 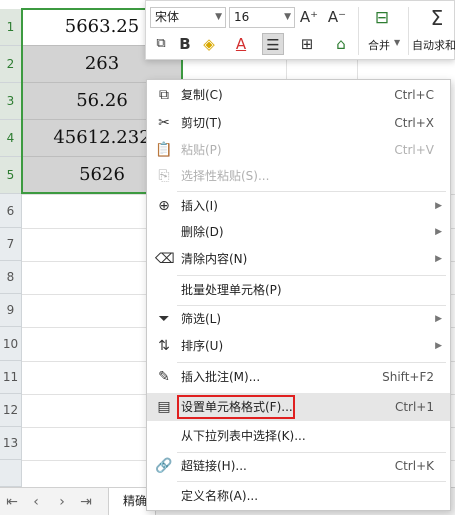 I want to click on menu-paste: 📋 粘贴(P) Ctrl+V, so click(x=298, y=150).